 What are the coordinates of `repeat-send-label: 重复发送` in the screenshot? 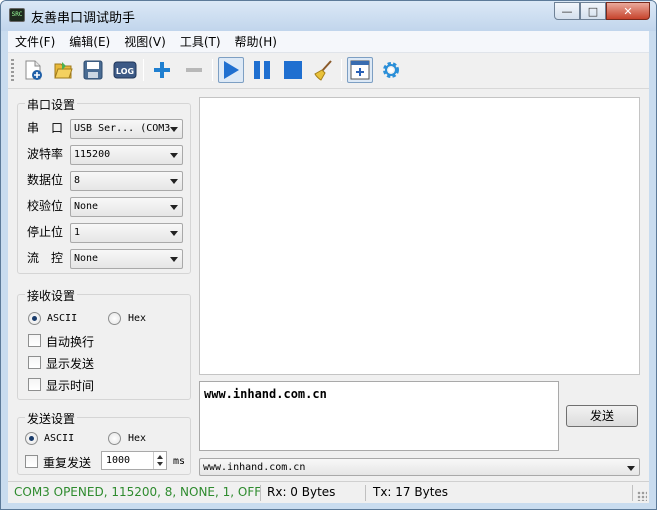 It's located at (67, 463).